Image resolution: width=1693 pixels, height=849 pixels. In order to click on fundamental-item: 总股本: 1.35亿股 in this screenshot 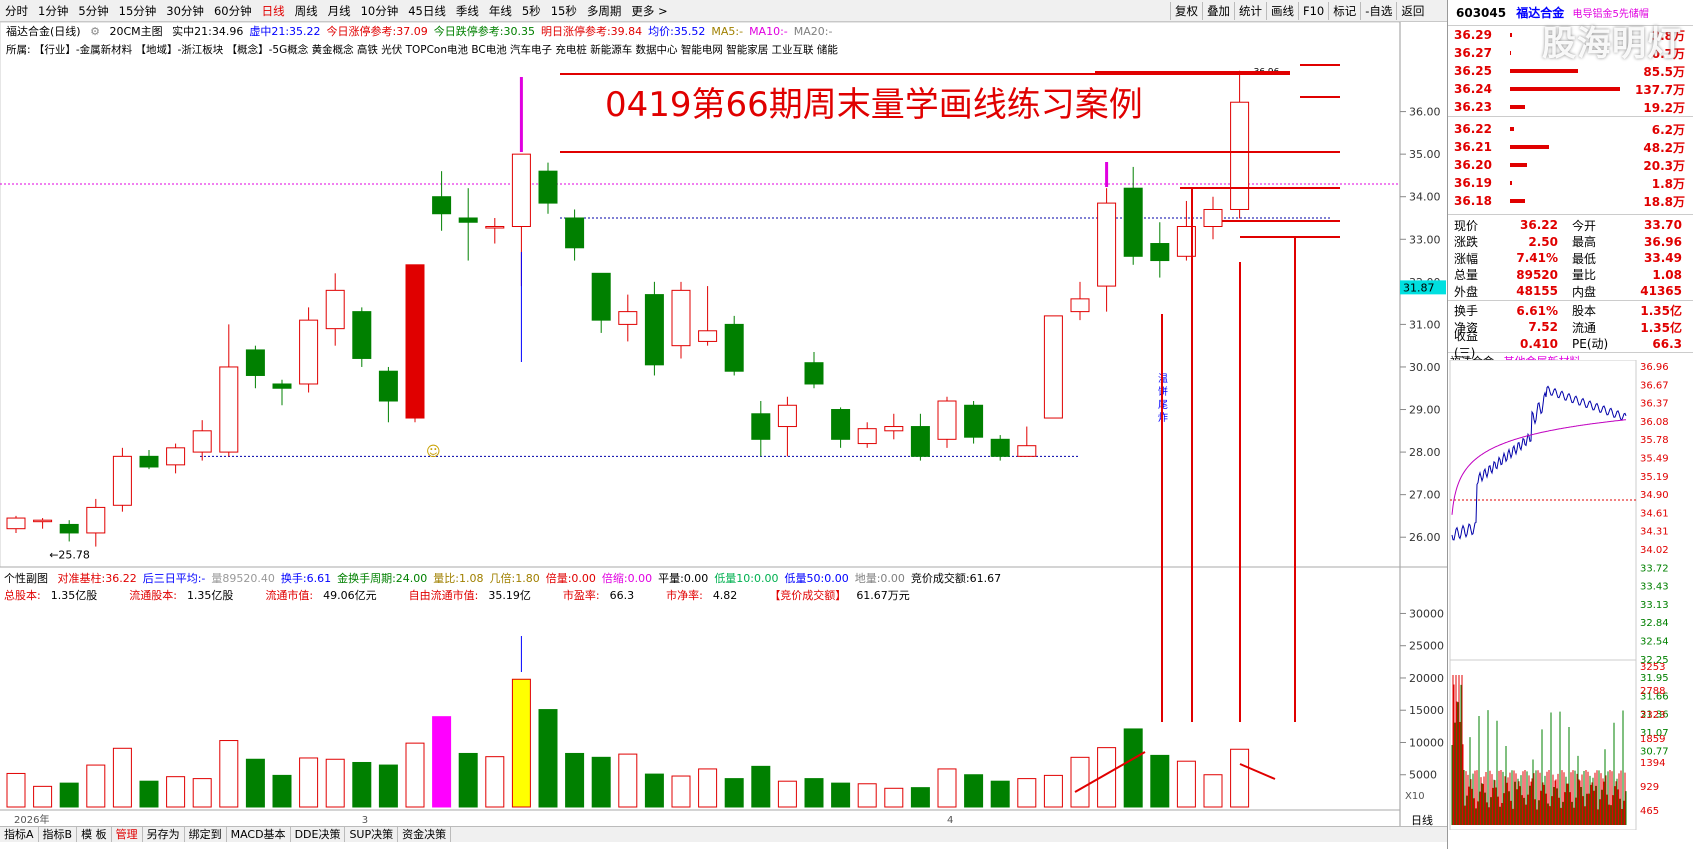, I will do `click(51, 595)`.